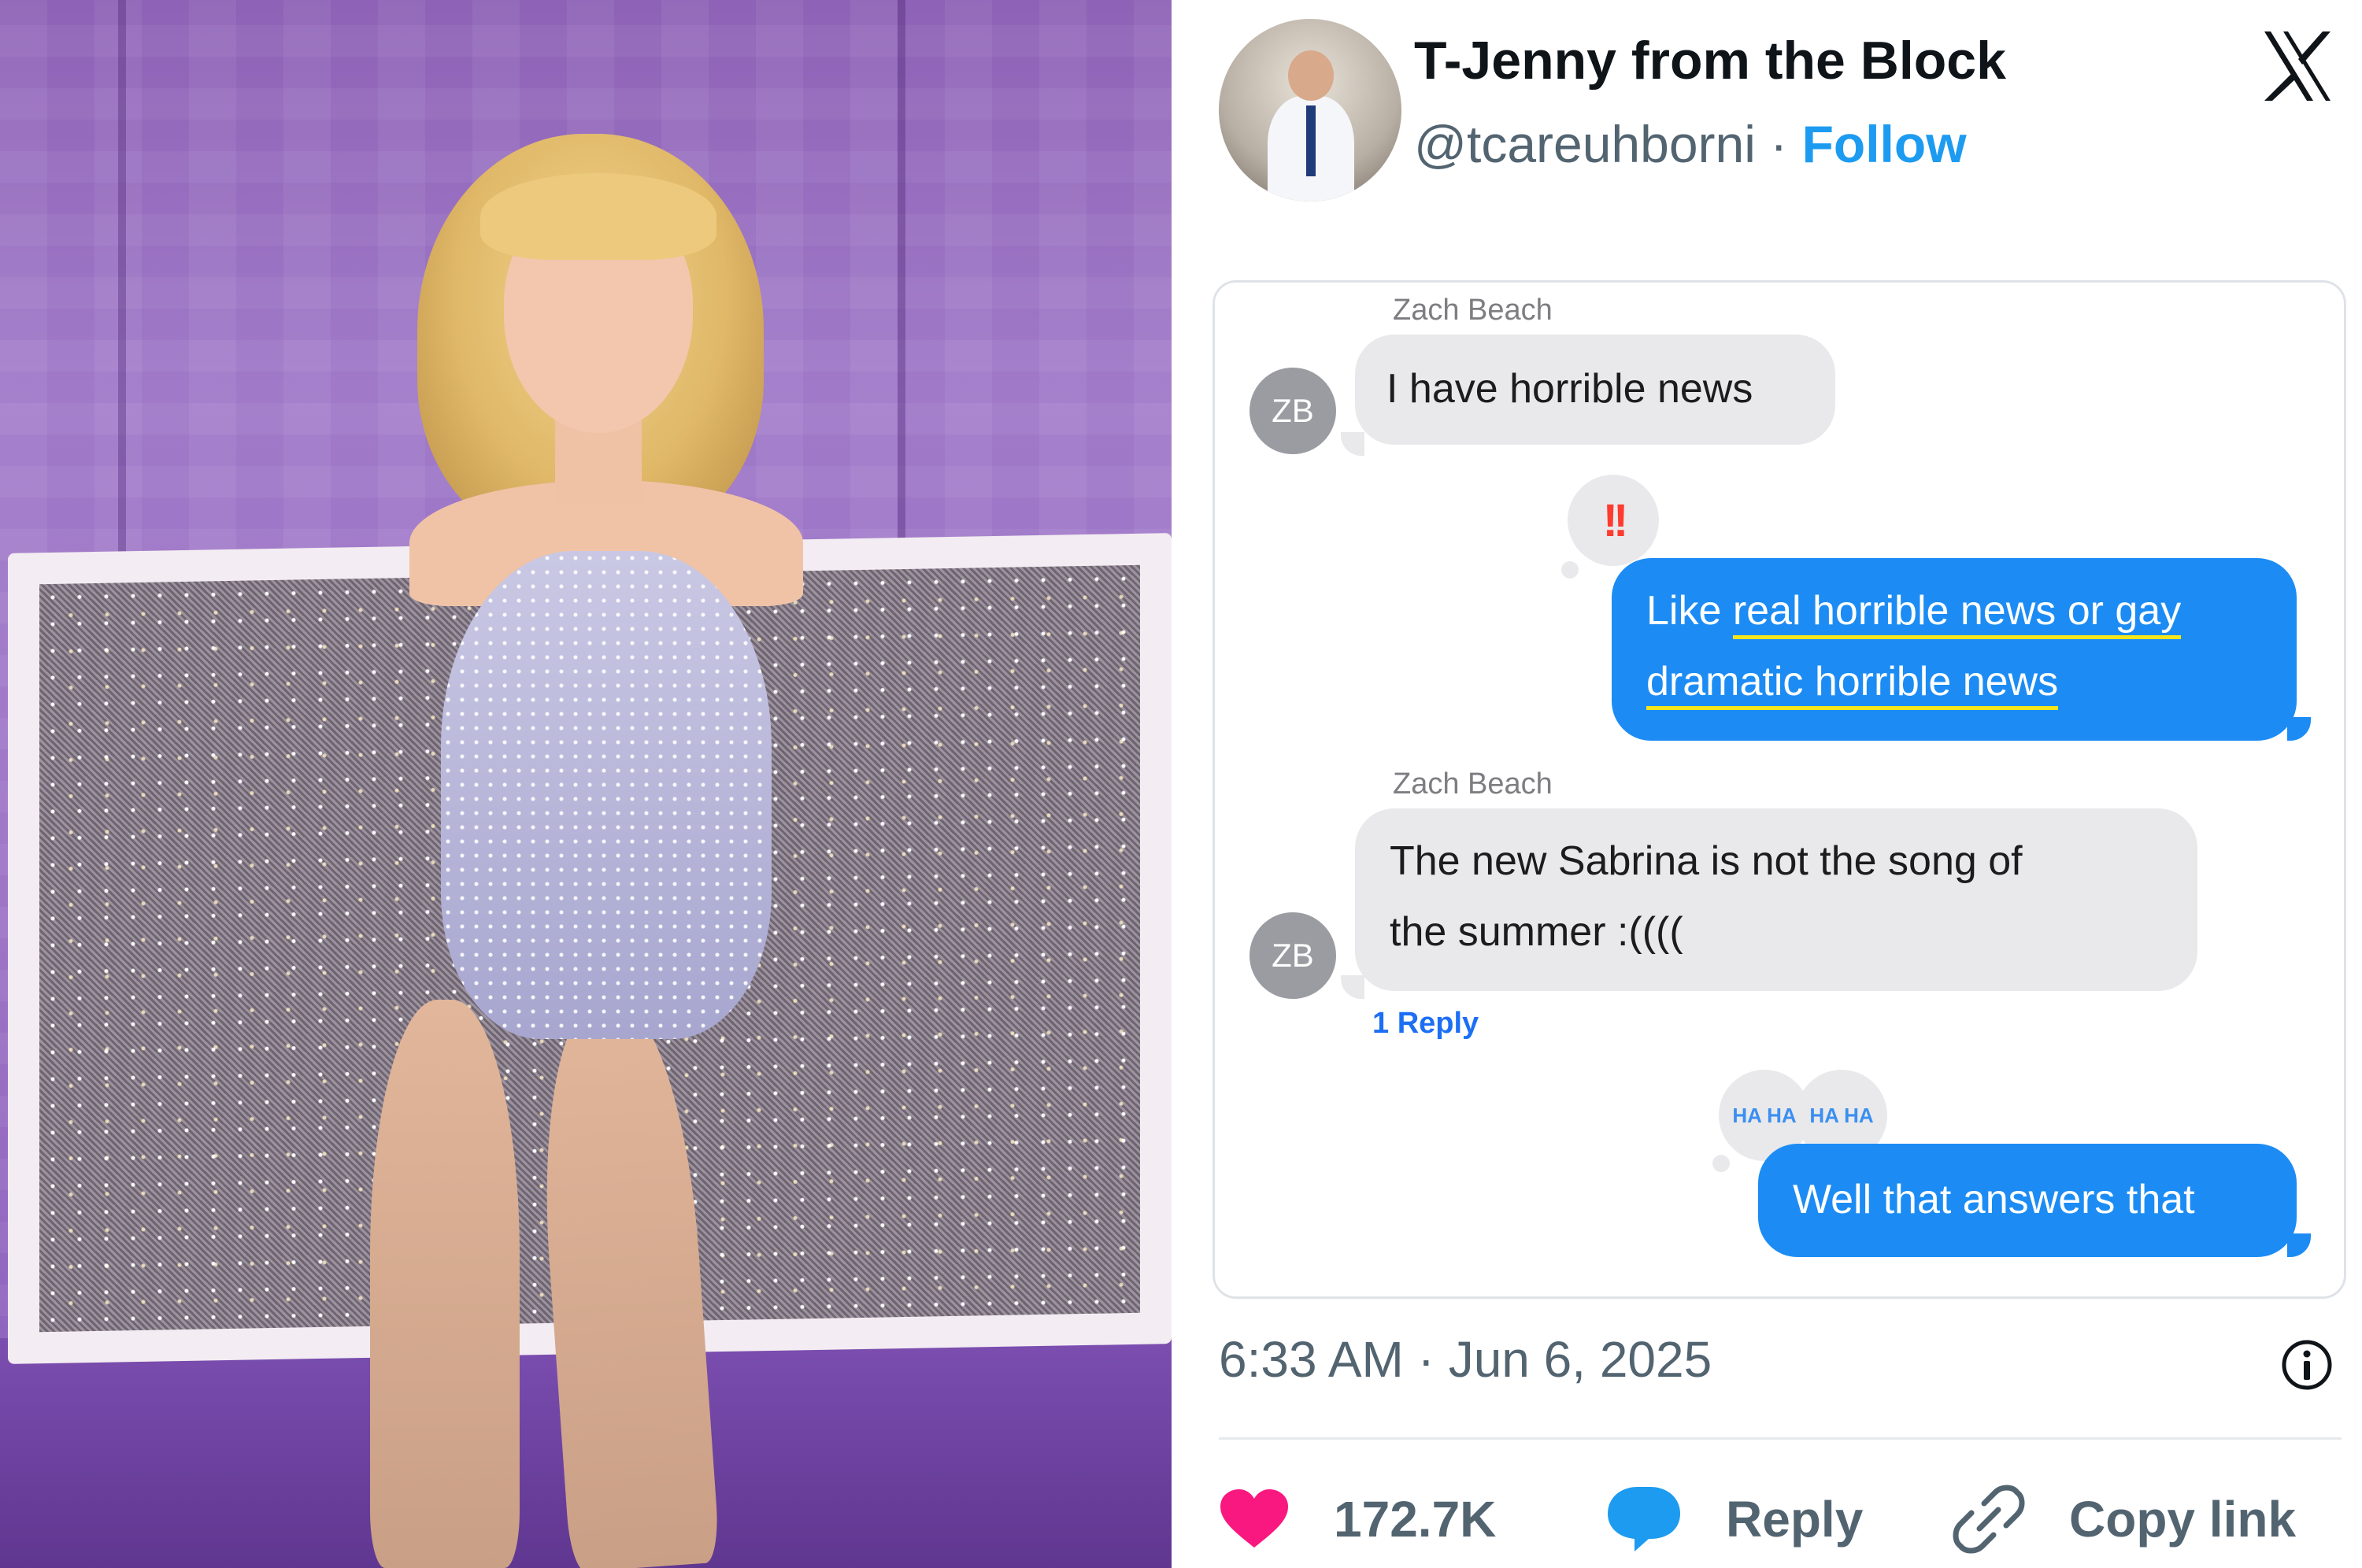  What do you see at coordinates (2183, 1520) in the screenshot?
I see `copy-link-label: Copy link` at bounding box center [2183, 1520].